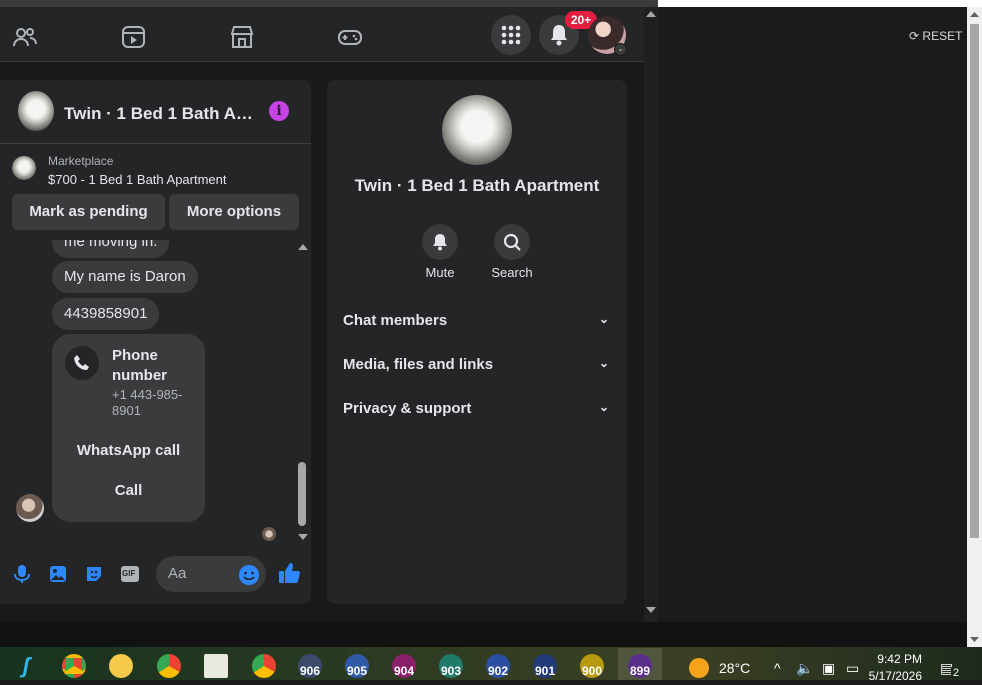 This screenshot has height=685, width=982. What do you see at coordinates (134, 37) in the screenshot?
I see `reels-icon` at bounding box center [134, 37].